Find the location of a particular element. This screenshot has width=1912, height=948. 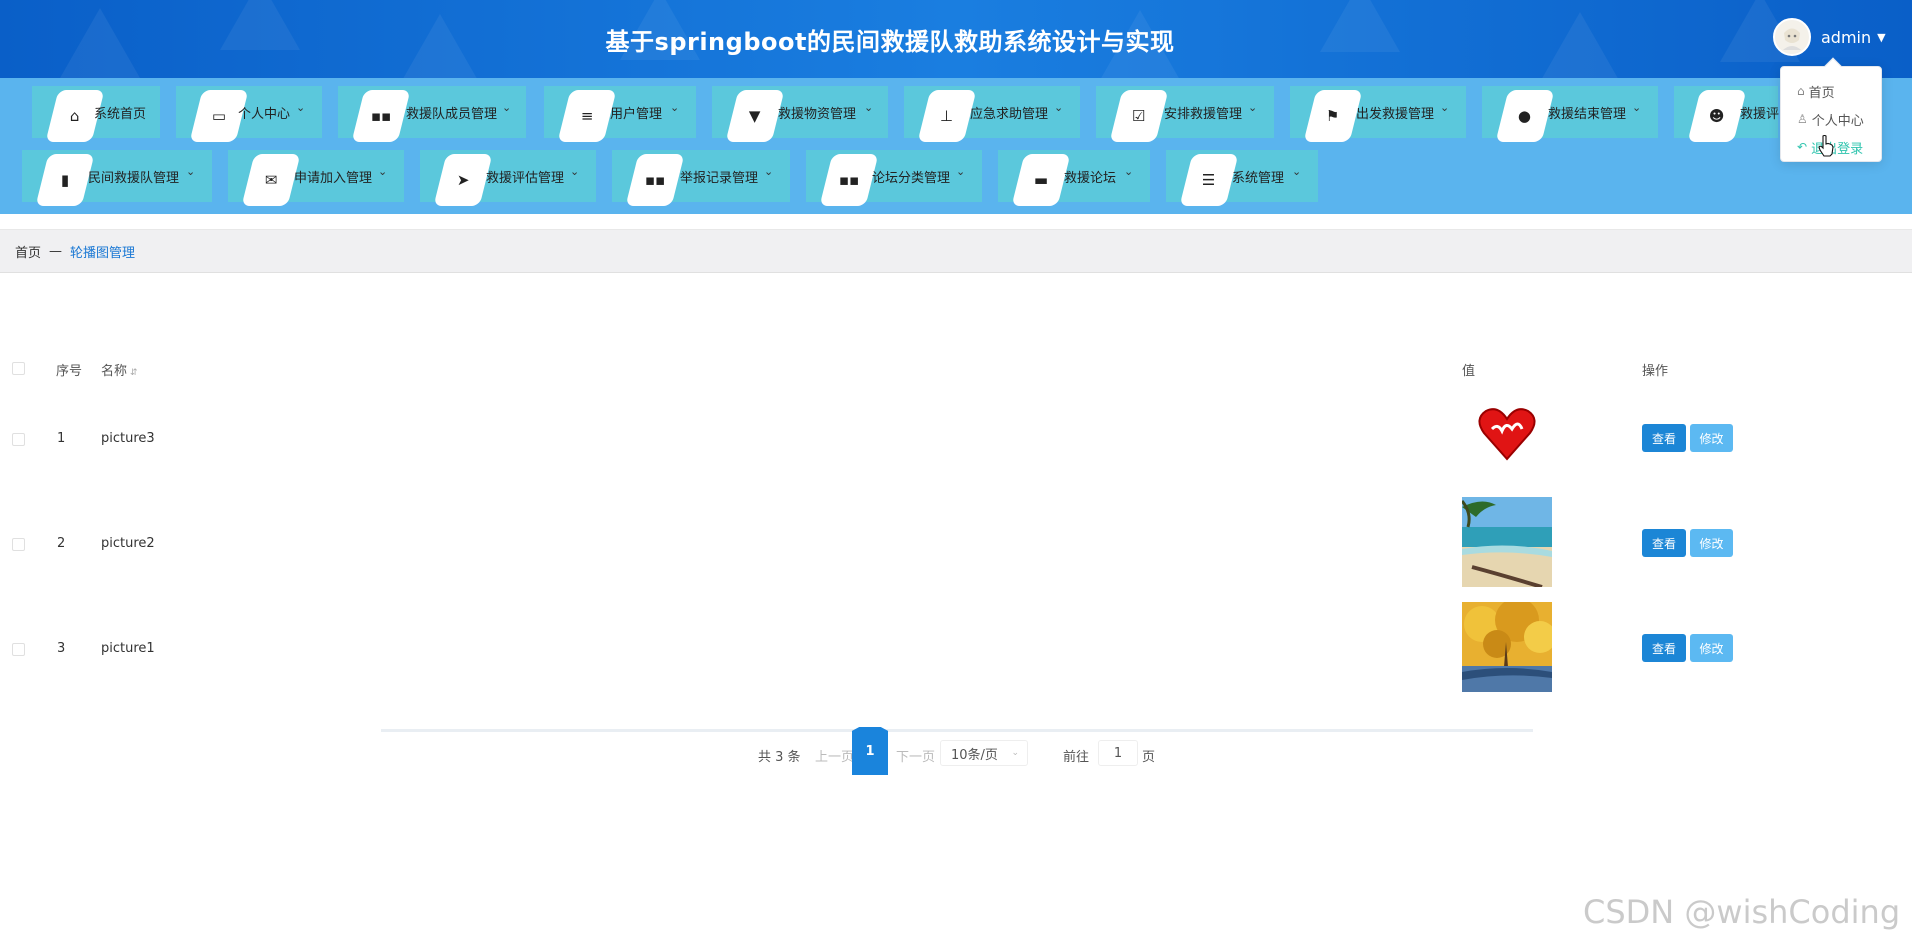

pagination-prev: 上一页 is located at coordinates (834, 755).